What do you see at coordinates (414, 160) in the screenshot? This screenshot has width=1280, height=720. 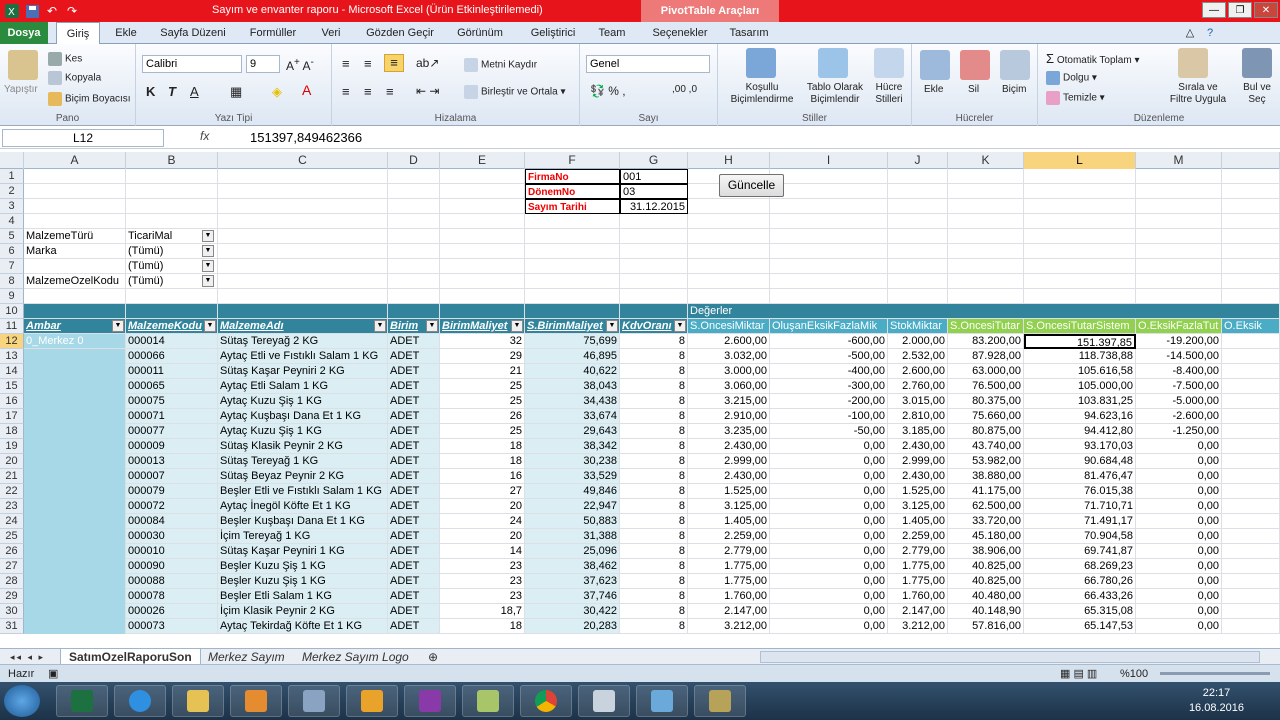 I see `column-header-d: D` at bounding box center [414, 160].